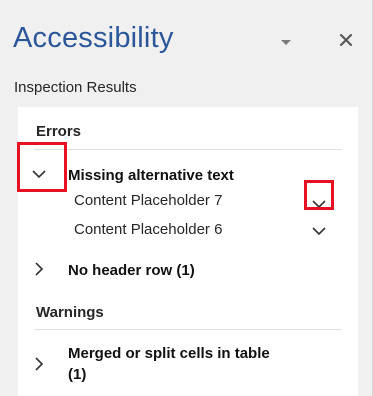 This screenshot has height=396, width=373. I want to click on pane-options-button, so click(286, 39).